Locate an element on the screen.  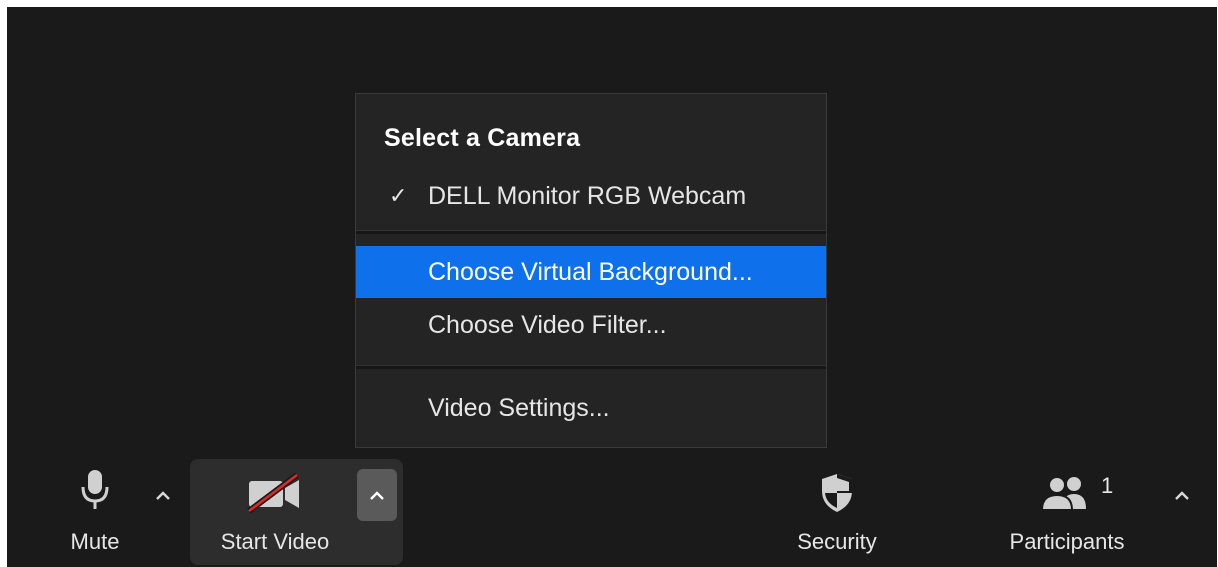
shield-icon is located at coordinates (837, 495).